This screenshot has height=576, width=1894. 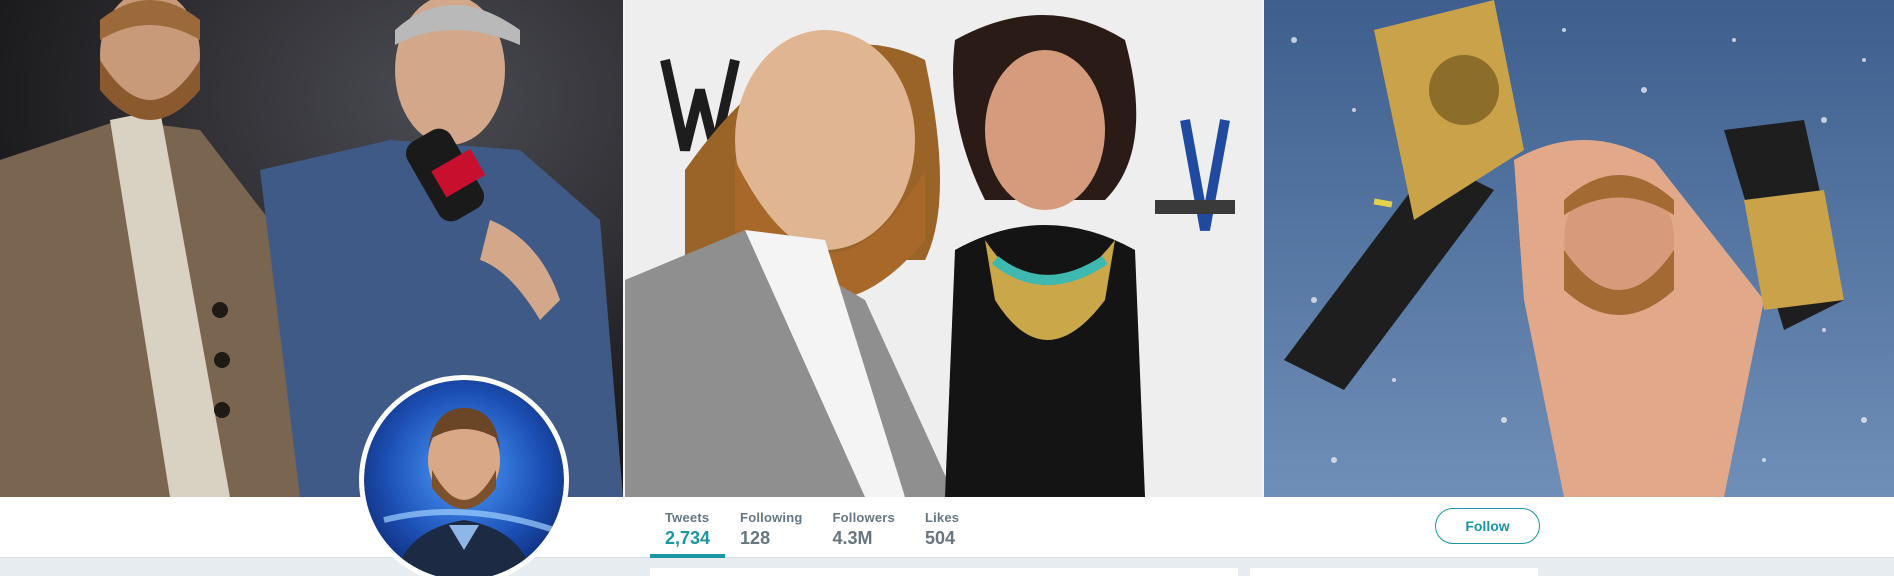 I want to click on stat-value: 4.3M, so click(x=852, y=538).